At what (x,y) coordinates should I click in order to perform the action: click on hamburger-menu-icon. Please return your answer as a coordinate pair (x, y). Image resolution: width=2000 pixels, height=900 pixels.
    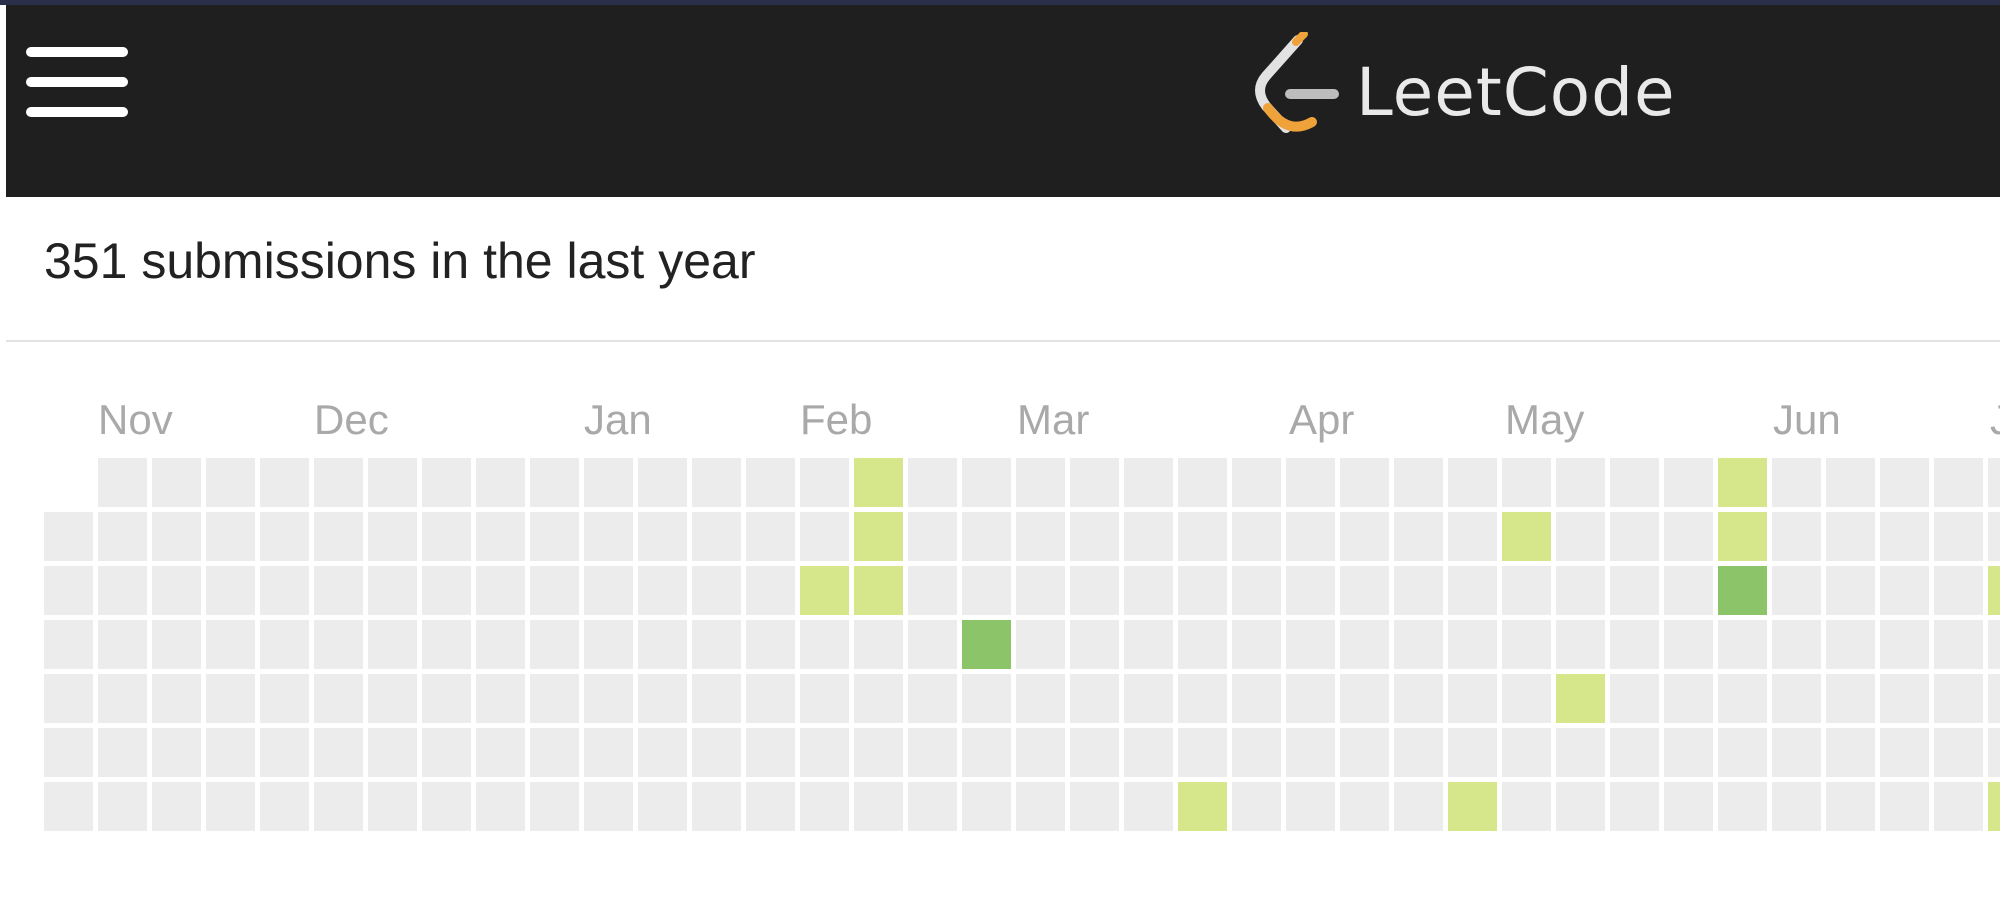
    Looking at the image, I should click on (77, 82).